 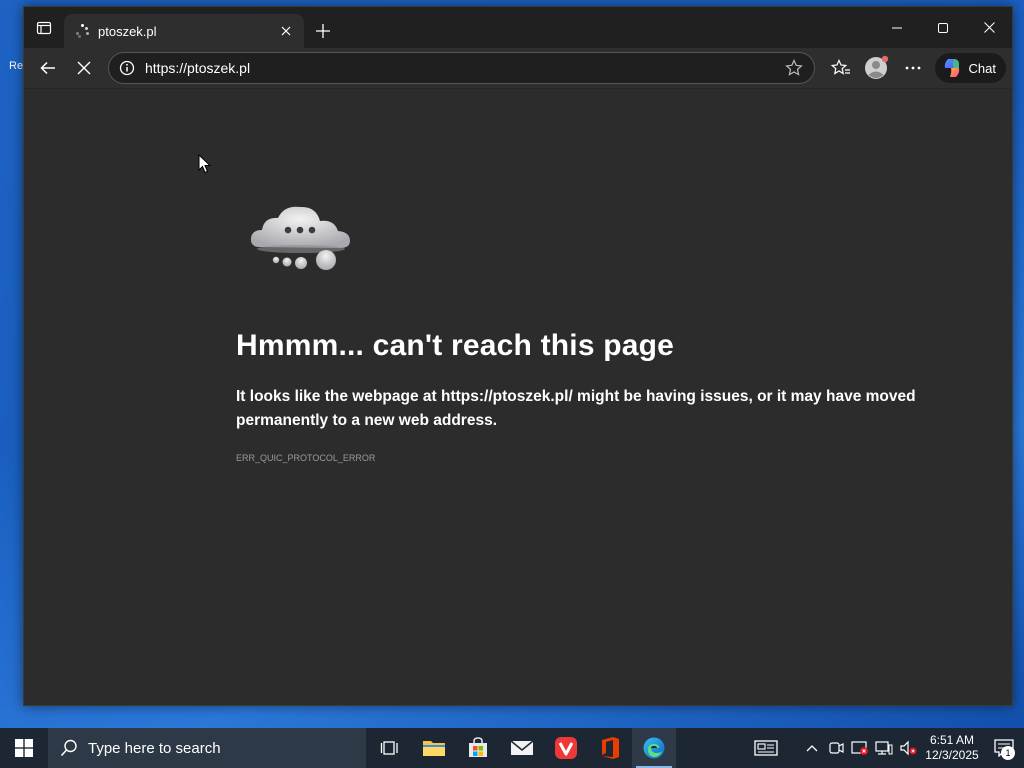 I want to click on taskbar-office, so click(x=610, y=748).